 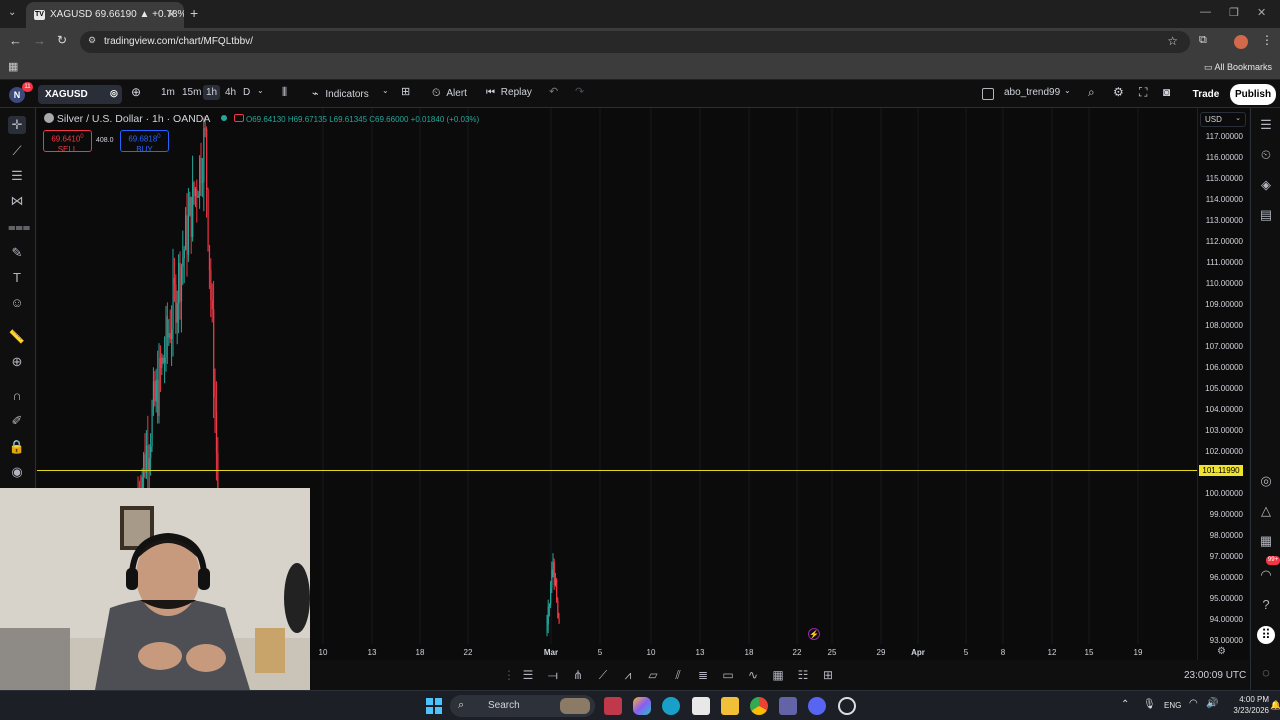 What do you see at coordinates (1261, 12) in the screenshot?
I see `window-close-icon: ✕` at bounding box center [1261, 12].